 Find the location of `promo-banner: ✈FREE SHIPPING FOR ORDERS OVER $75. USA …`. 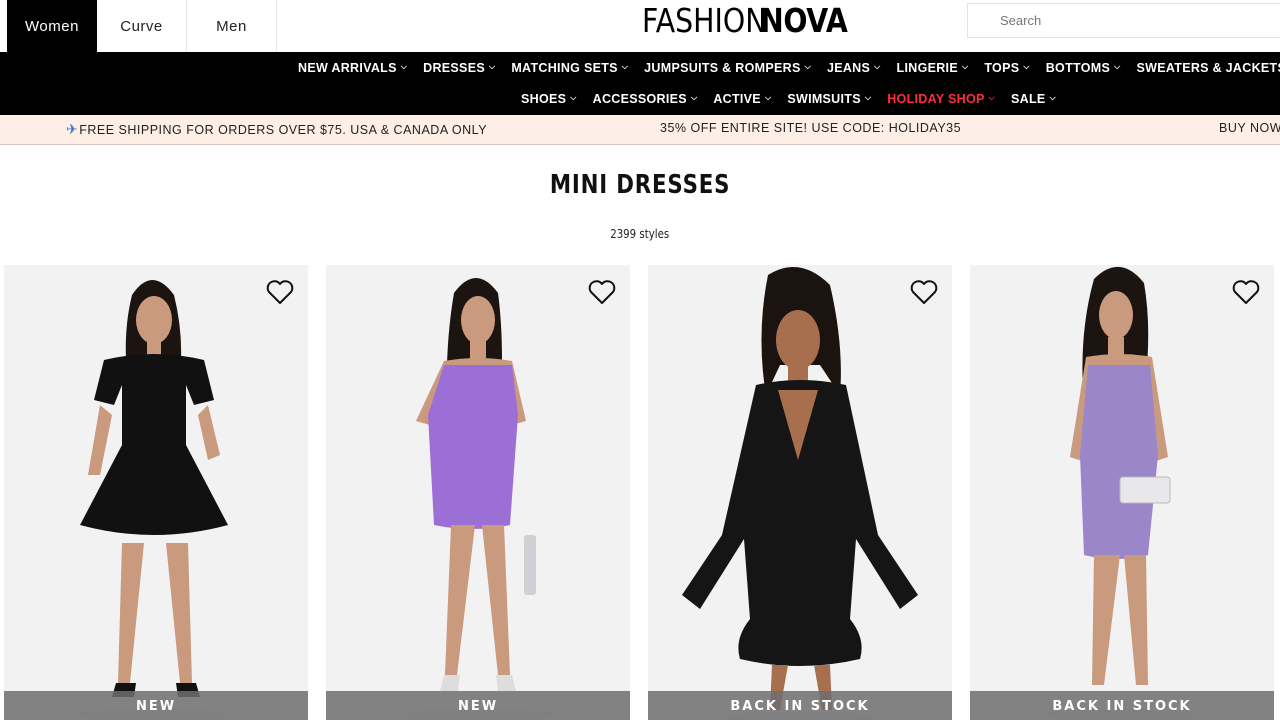

promo-banner: ✈FREE SHIPPING FOR ORDERS OVER $75. USA … is located at coordinates (640, 130).